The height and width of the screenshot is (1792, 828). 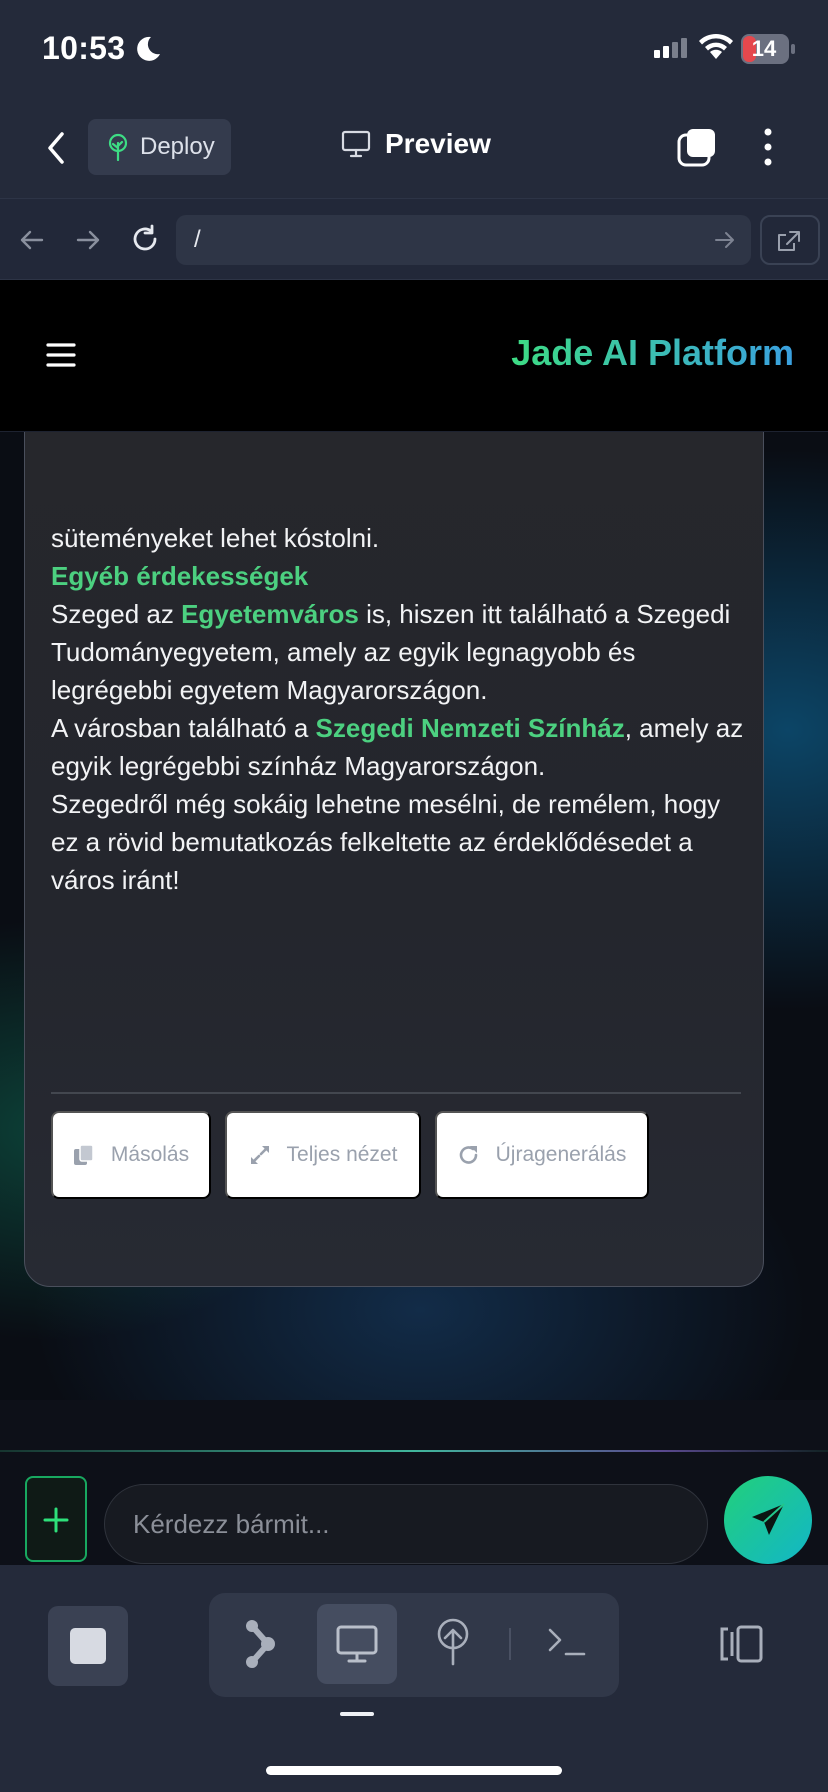 I want to click on text: Szeged az, so click(x=116, y=614).